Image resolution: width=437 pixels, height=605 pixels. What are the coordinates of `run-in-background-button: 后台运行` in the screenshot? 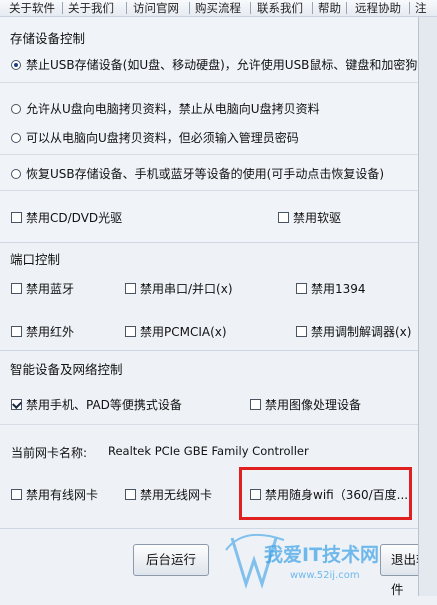 It's located at (171, 560).